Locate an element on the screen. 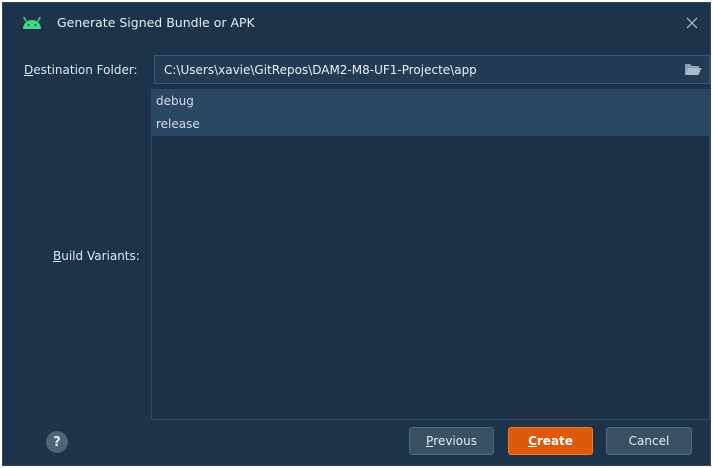 The image size is (713, 468). label-text: uild Variants: is located at coordinates (100, 256).